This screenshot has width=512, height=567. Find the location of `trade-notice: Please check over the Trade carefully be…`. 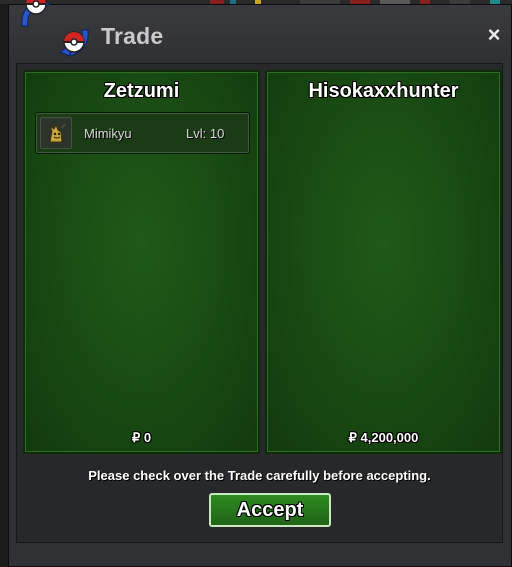

trade-notice: Please check over the Trade carefully be… is located at coordinates (259, 475).